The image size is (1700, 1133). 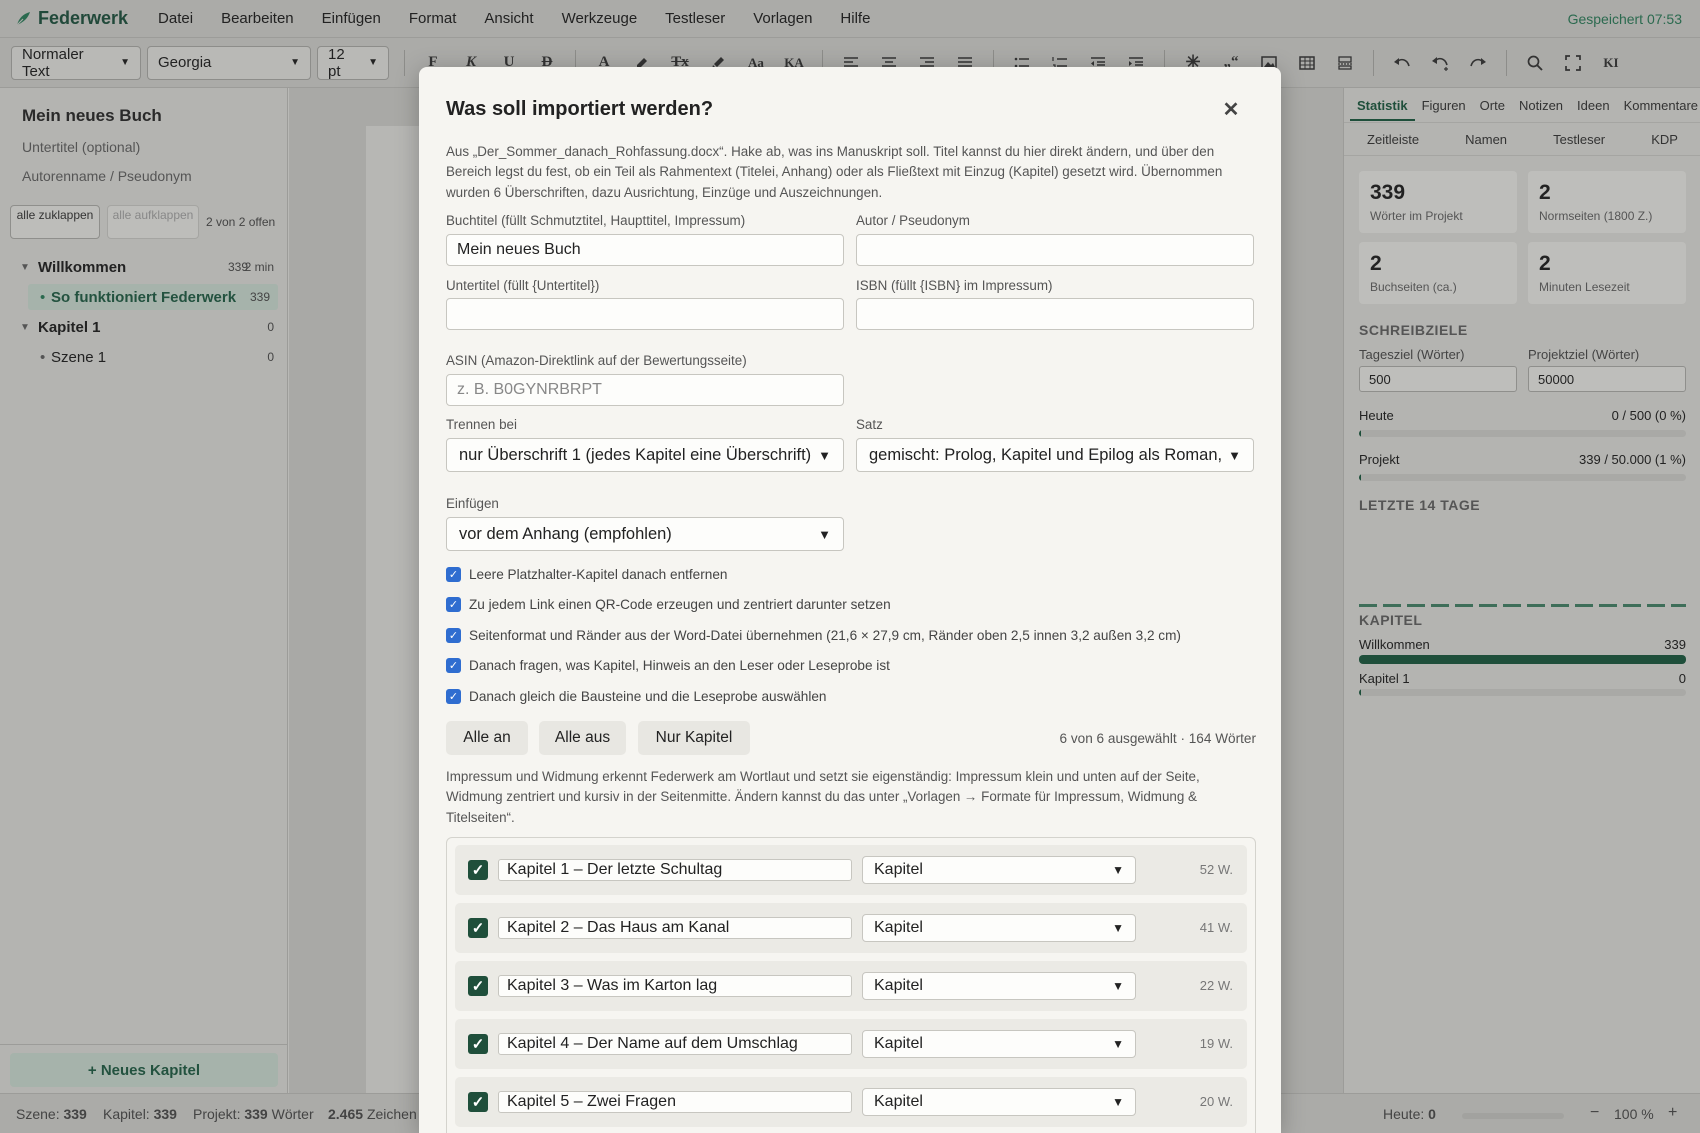 I want to click on book-title: Mein neues Buch, so click(x=92, y=116).